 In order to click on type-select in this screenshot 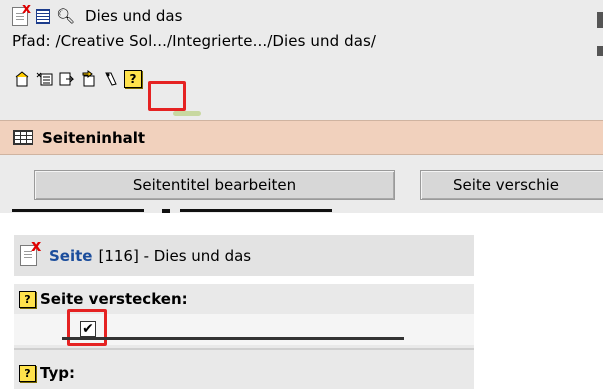, I will do `click(233, 338)`.